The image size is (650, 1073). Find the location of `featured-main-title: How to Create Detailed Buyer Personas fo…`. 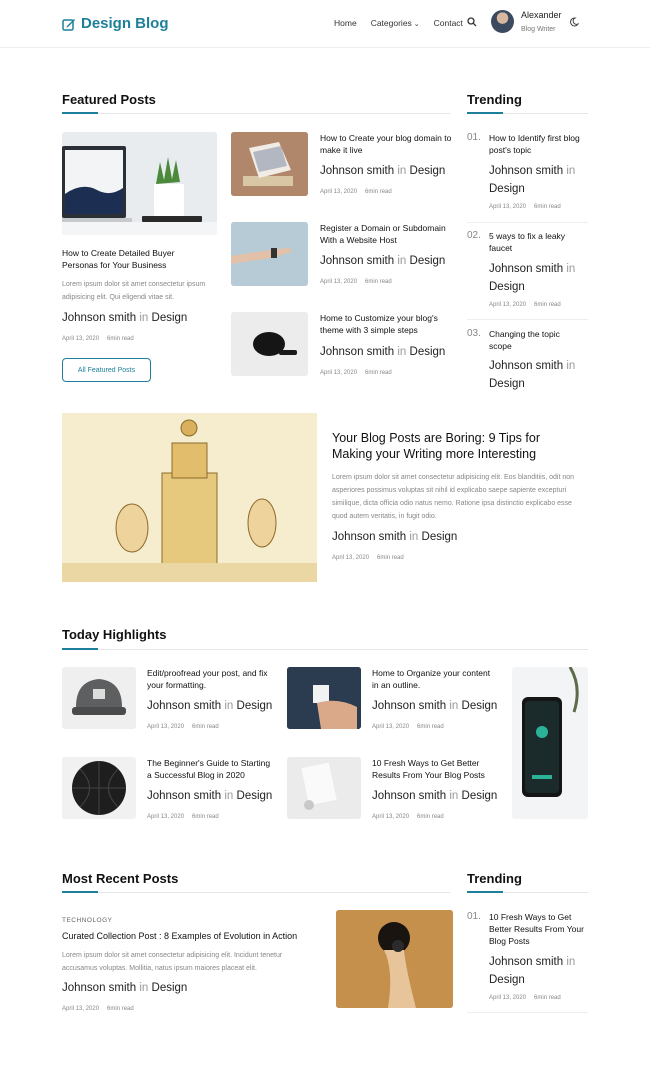

featured-main-title: How to Create Detailed Buyer Personas fo… is located at coordinates (137, 259).